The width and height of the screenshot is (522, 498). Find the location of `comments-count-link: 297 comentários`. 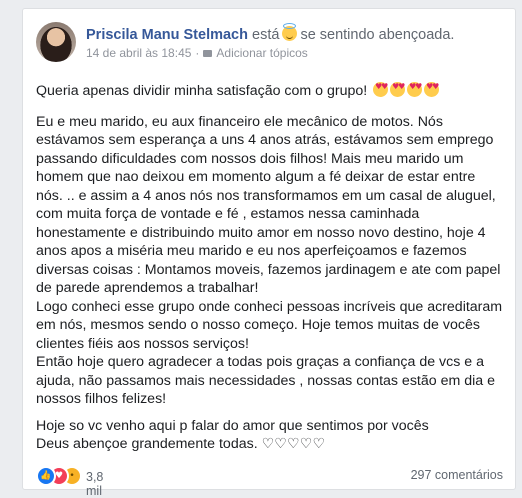

comments-count-link: 297 comentários is located at coordinates (457, 475).